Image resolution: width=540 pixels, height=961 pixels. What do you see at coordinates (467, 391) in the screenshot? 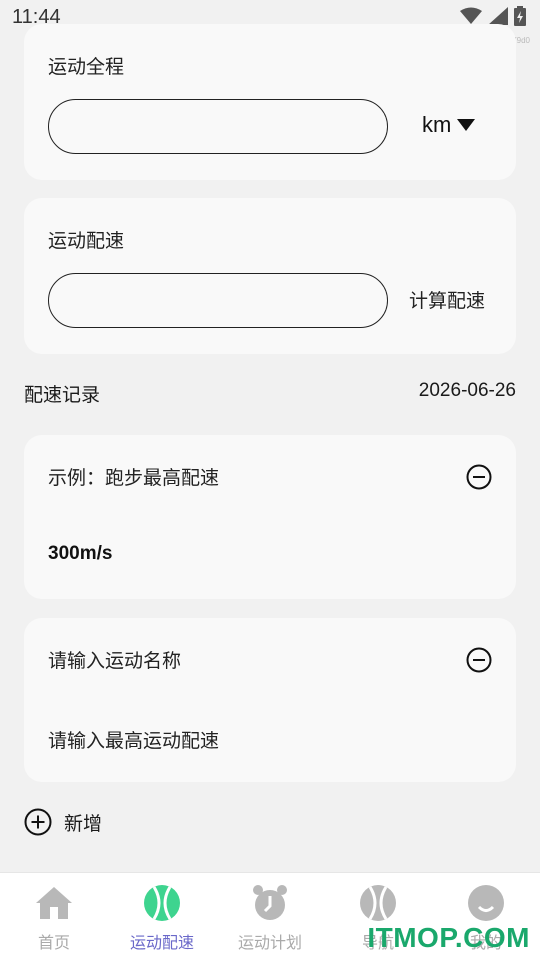
I see `records-date: 2026-06-26` at bounding box center [467, 391].